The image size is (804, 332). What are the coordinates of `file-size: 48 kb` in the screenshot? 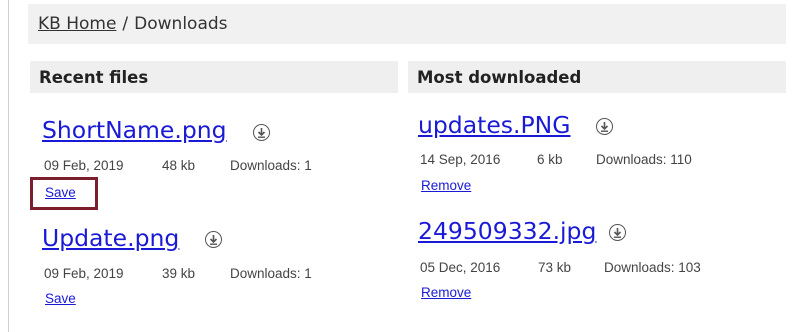 It's located at (179, 165).